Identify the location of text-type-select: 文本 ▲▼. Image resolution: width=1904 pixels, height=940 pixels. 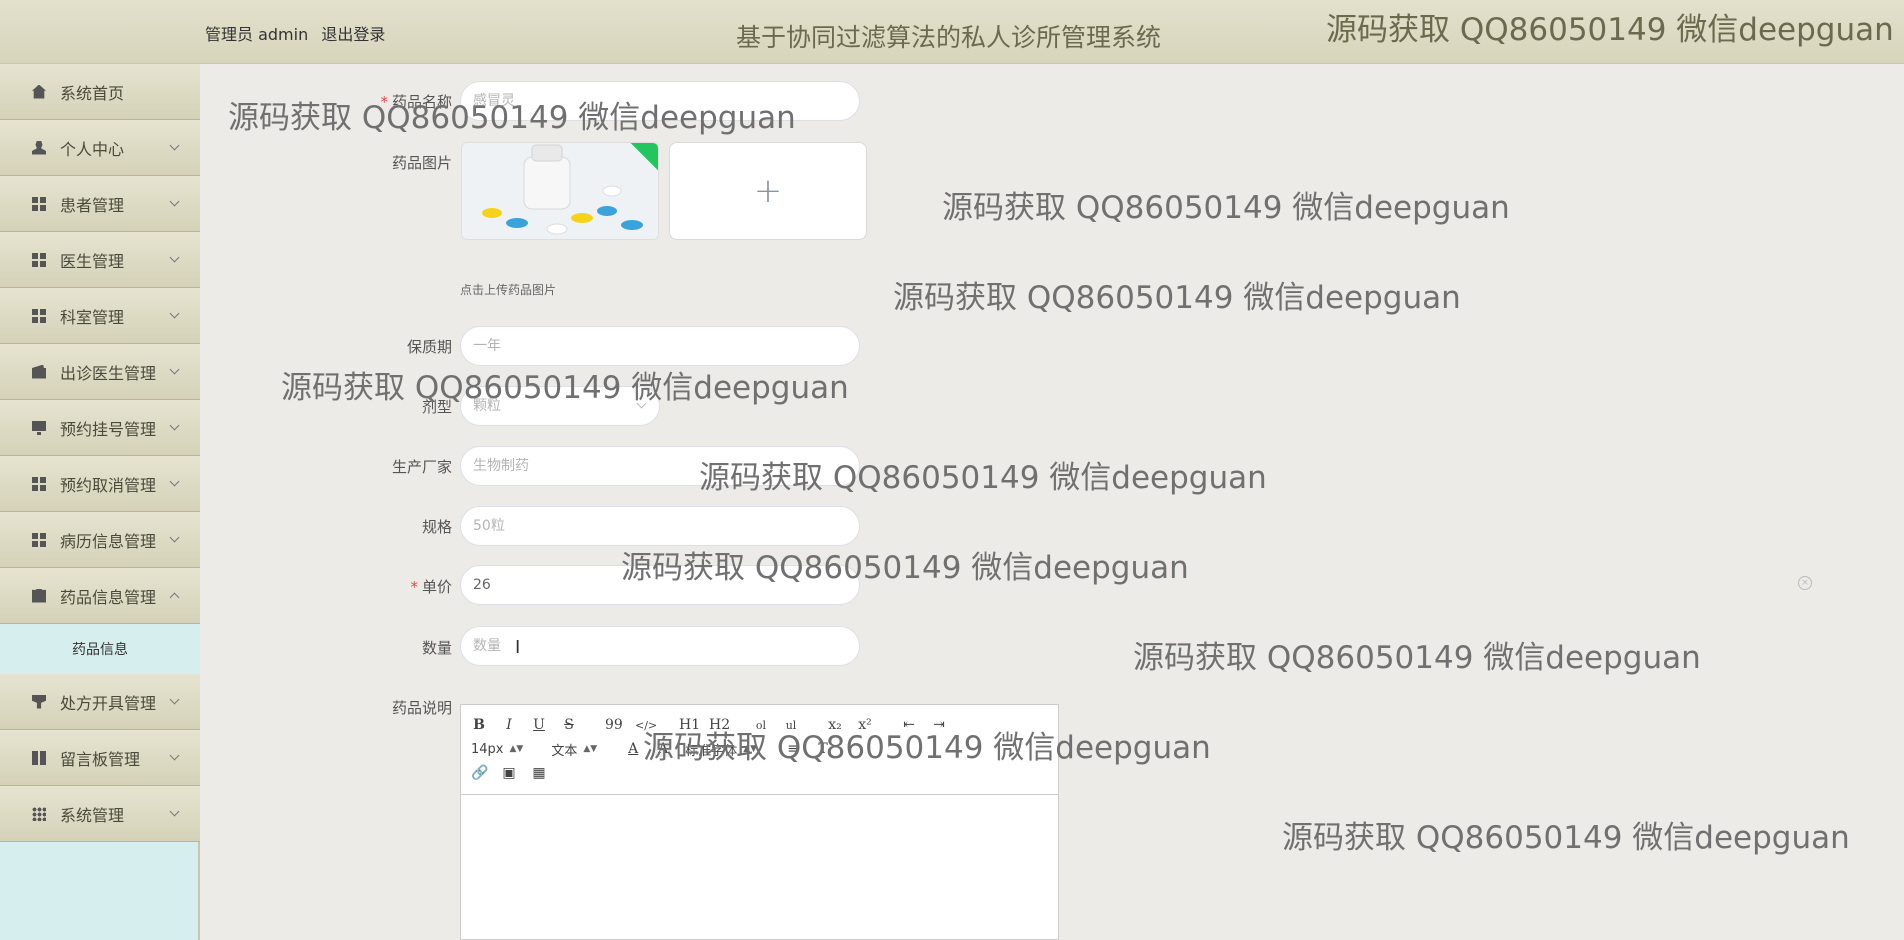
(574, 749).